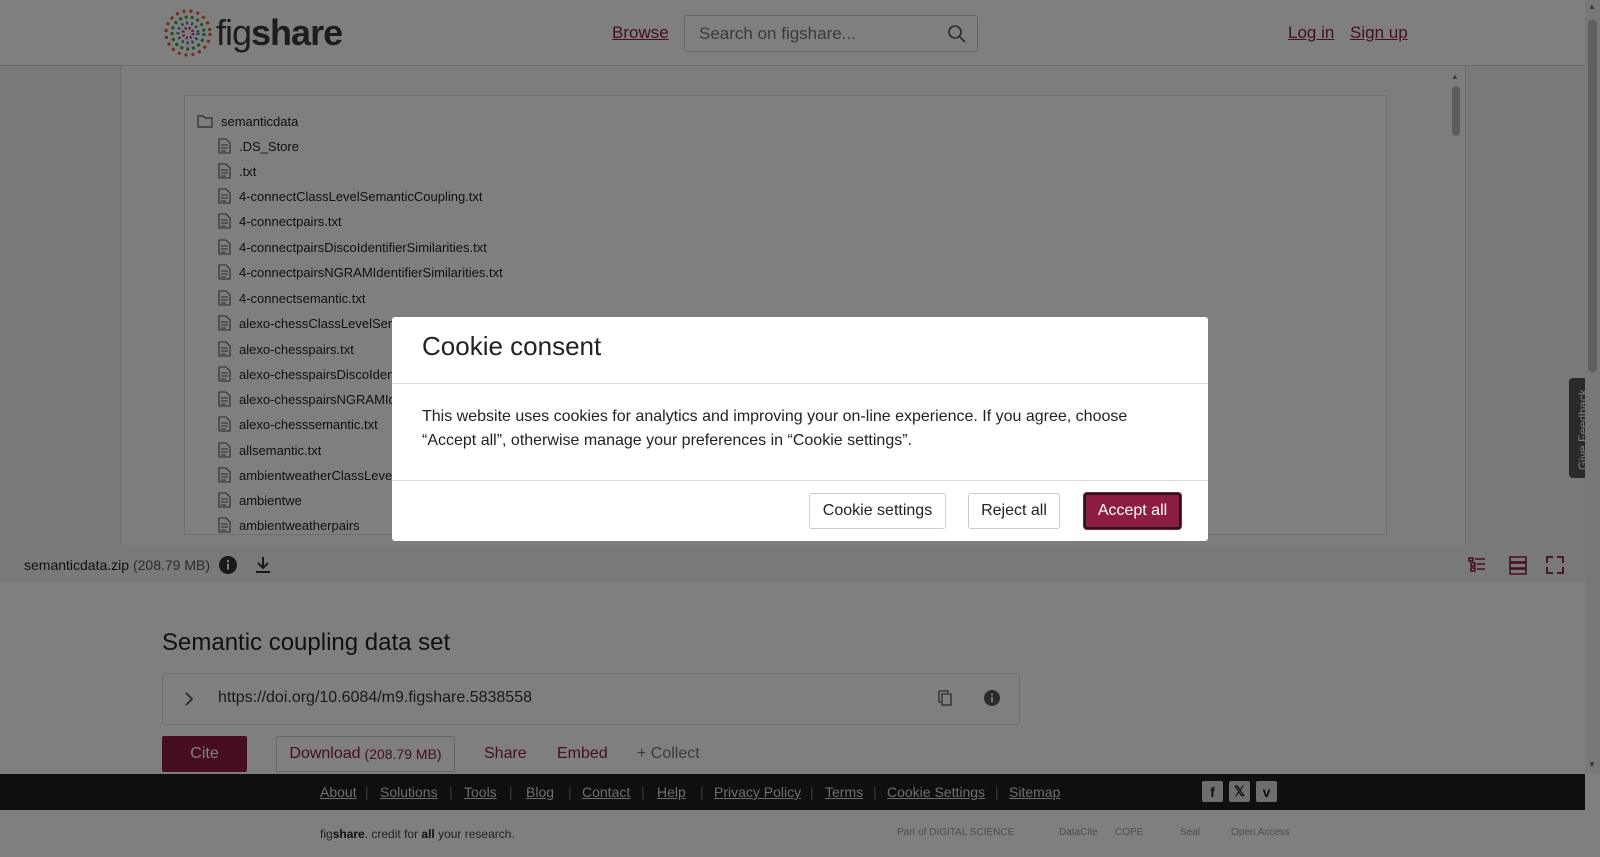  Describe the element at coordinates (1014, 511) in the screenshot. I see `reject-all-button: Reject all` at that location.